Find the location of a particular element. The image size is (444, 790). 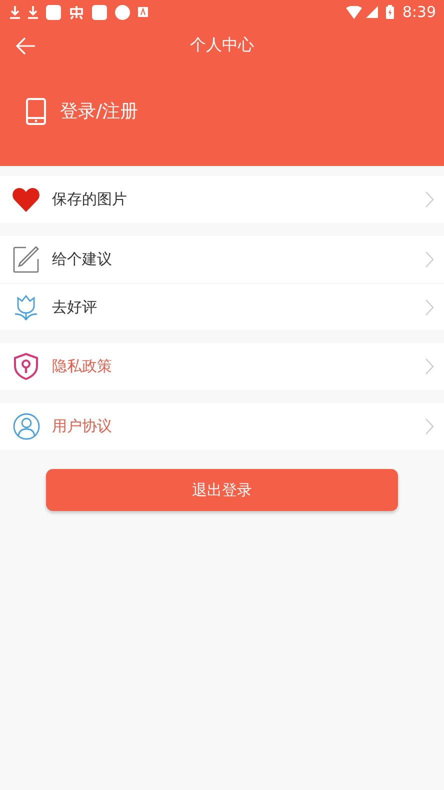

clock: 8:39 is located at coordinates (419, 12).